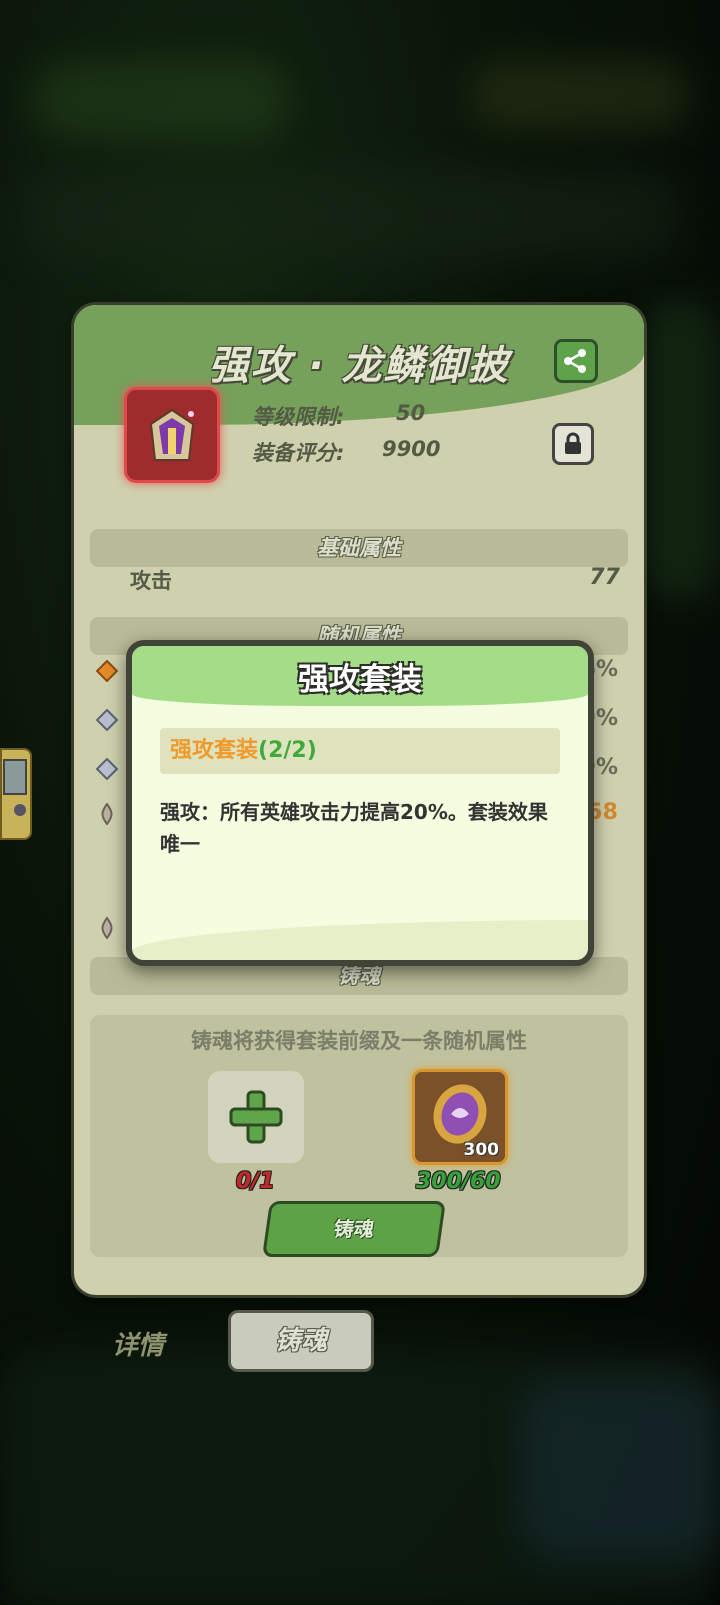 The width and height of the screenshot is (720, 1605). What do you see at coordinates (138, 1343) in the screenshot?
I see `tab-detail: 详情` at bounding box center [138, 1343].